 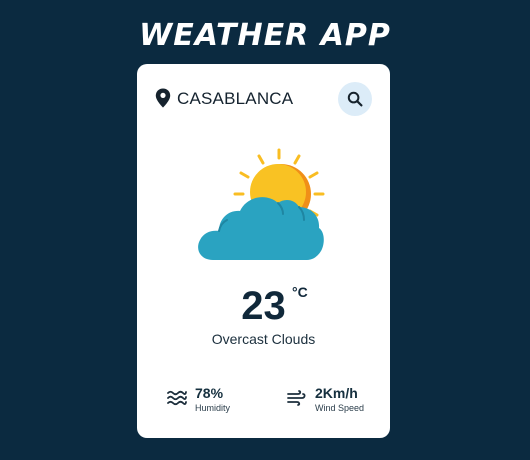 What do you see at coordinates (209, 393) in the screenshot?
I see `humidity-value: 78%` at bounding box center [209, 393].